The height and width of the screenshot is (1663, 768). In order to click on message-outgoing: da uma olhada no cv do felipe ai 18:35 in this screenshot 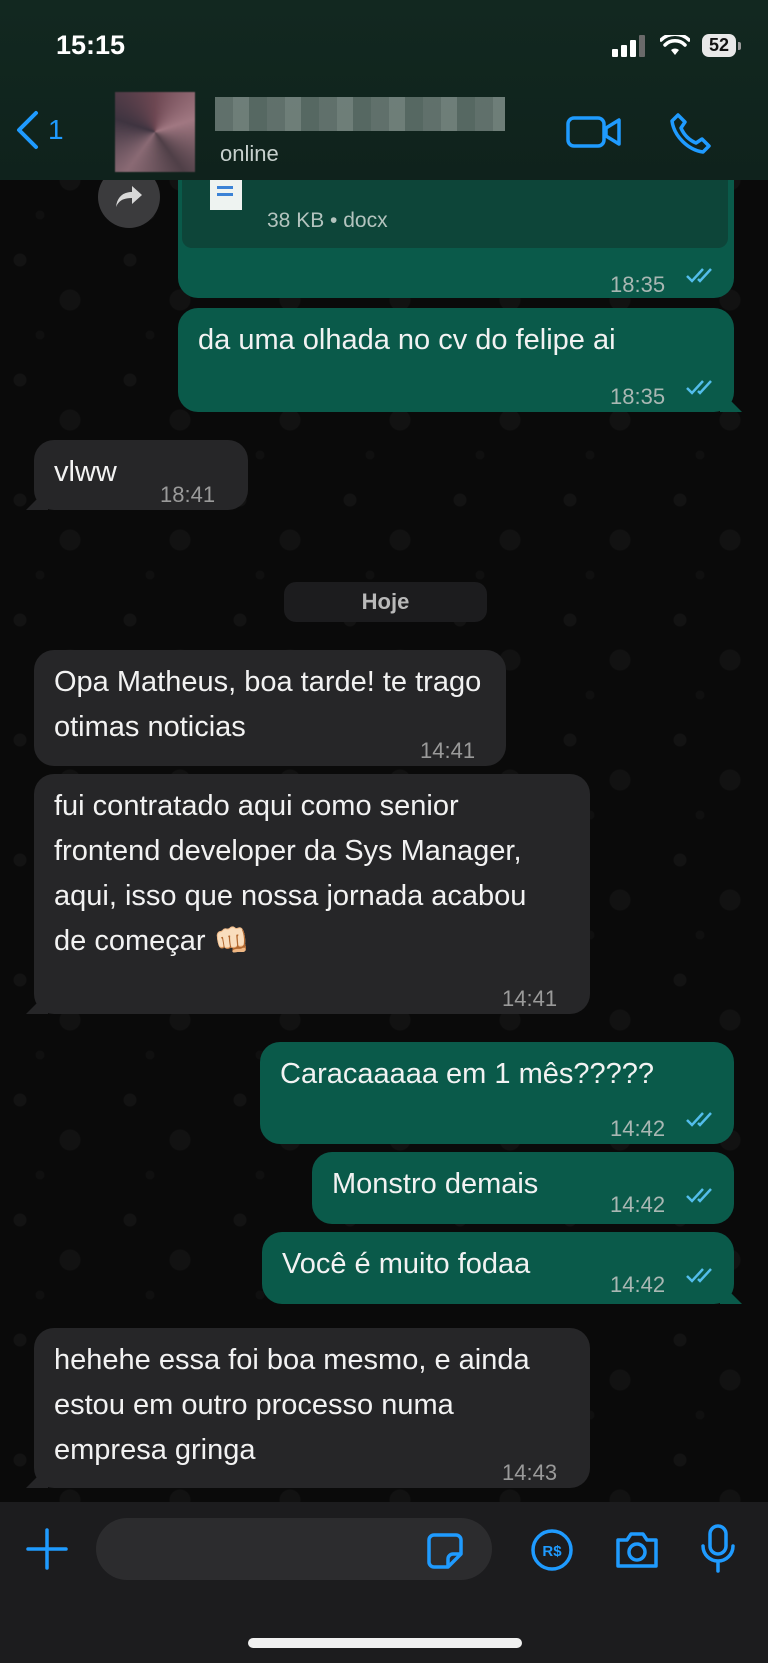, I will do `click(456, 360)`.